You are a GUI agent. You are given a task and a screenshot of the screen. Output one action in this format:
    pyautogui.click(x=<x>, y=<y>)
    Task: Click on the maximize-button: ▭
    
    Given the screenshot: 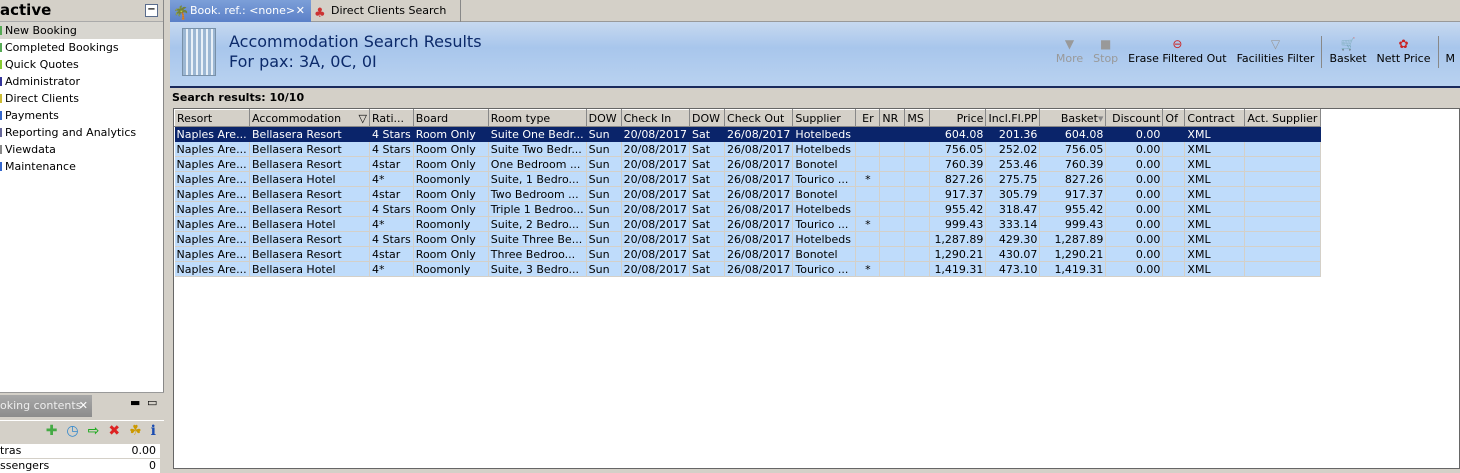 What is the action you would take?
    pyautogui.click(x=152, y=402)
    